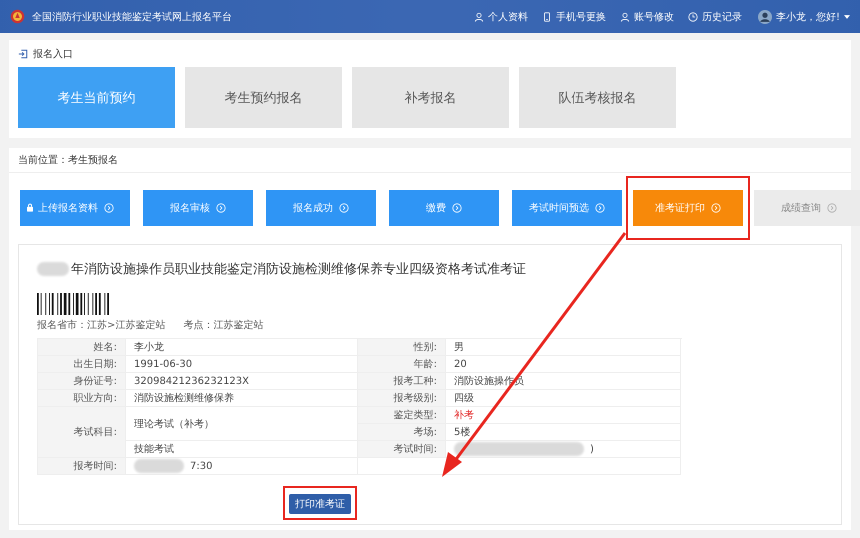 This screenshot has height=538, width=860. What do you see at coordinates (765, 17) in the screenshot?
I see `avatar` at bounding box center [765, 17].